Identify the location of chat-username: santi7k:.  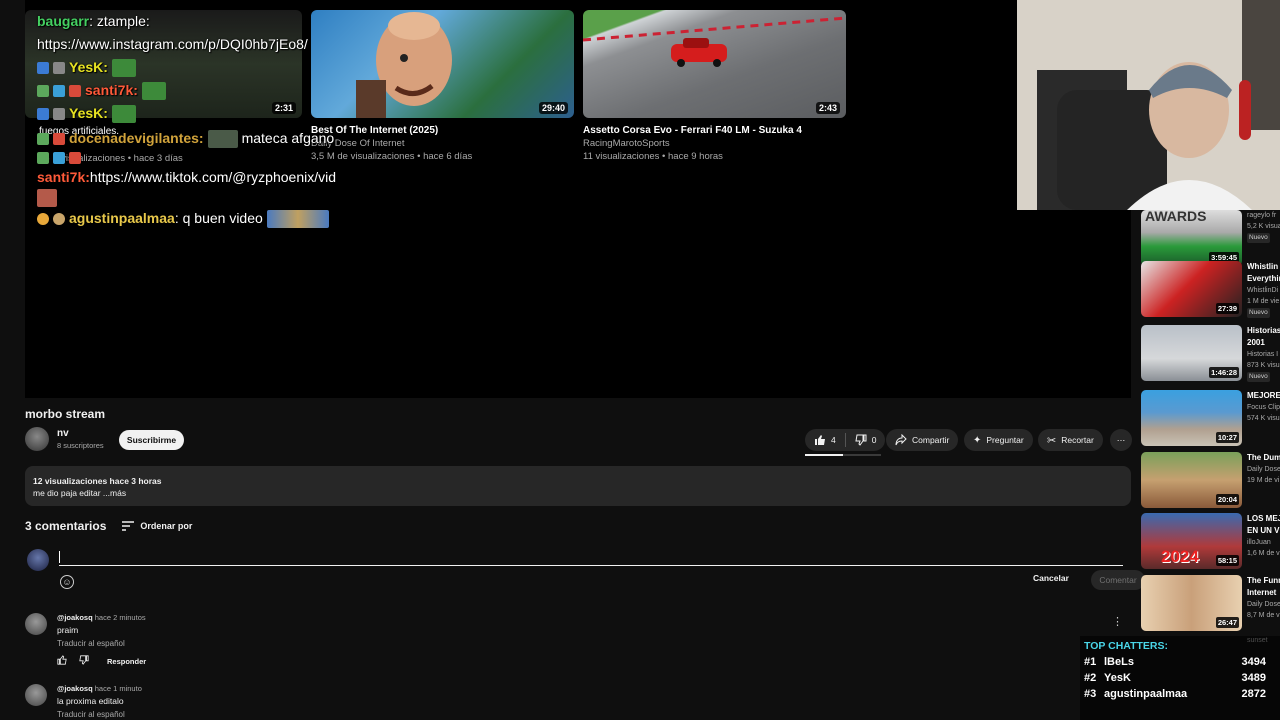
(111, 90).